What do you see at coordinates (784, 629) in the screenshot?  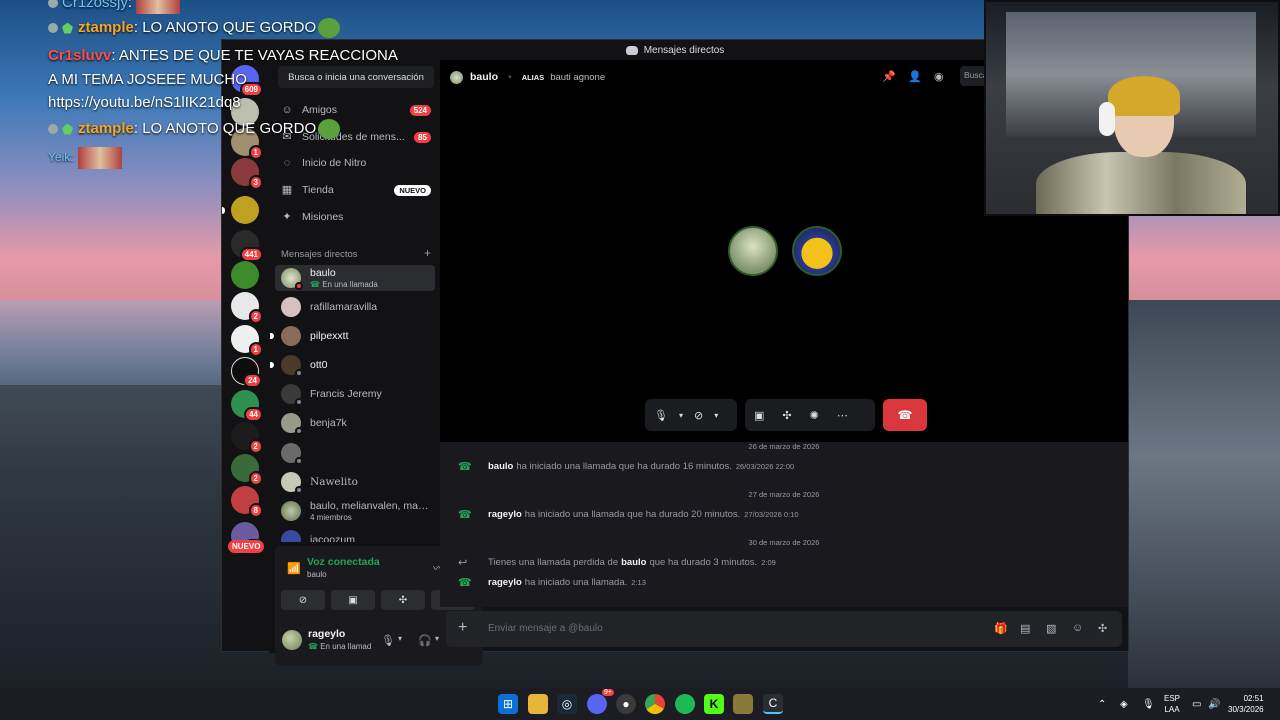 I see `message-composer: + Enviar mensaje a @baulo 🎁 ▤ ▧ ☺ ✣` at bounding box center [784, 629].